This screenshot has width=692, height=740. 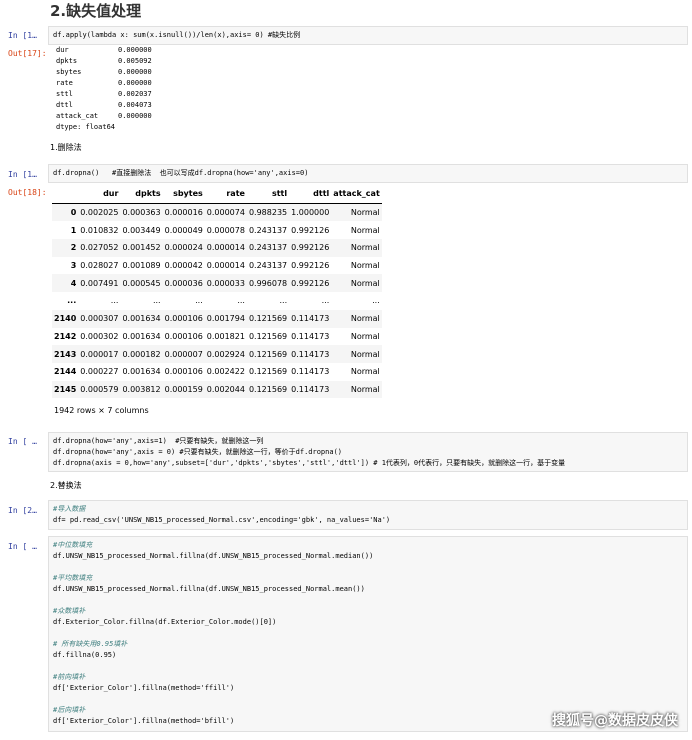 What do you see at coordinates (310, 213) in the screenshot?
I see `table-cell: 1.000000` at bounding box center [310, 213].